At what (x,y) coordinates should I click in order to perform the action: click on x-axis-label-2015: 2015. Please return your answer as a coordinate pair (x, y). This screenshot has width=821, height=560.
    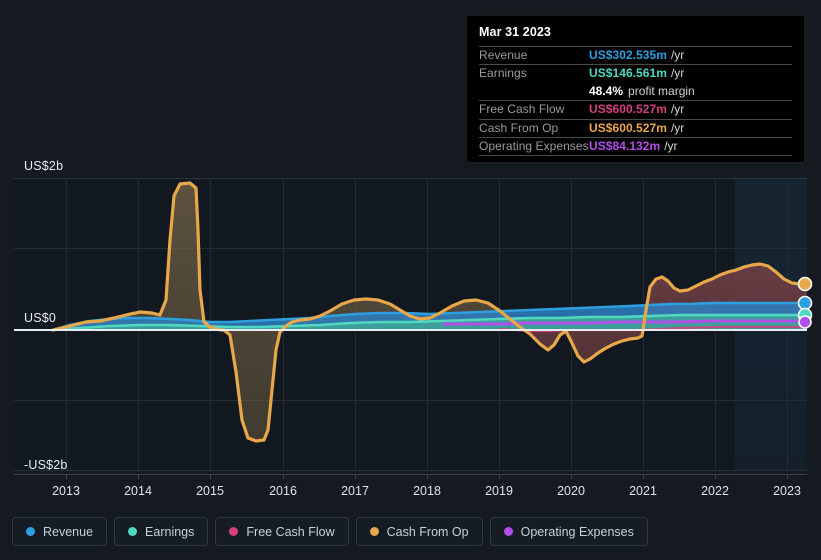
    Looking at the image, I should click on (210, 491).